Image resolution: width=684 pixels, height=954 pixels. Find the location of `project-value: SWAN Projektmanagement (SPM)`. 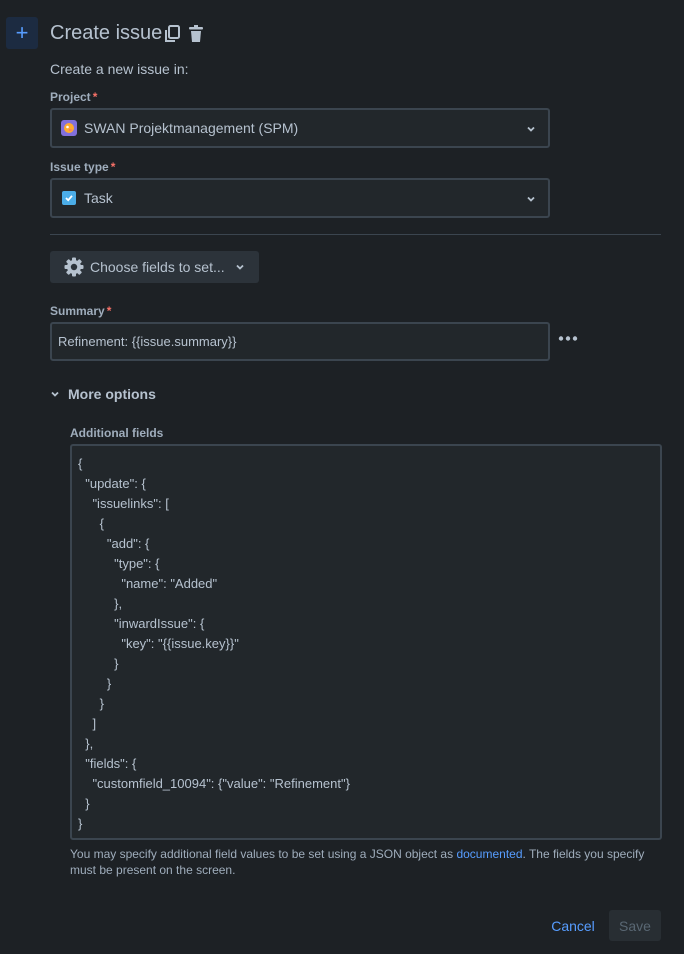

project-value: SWAN Projektmanagement (SPM) is located at coordinates (191, 128).